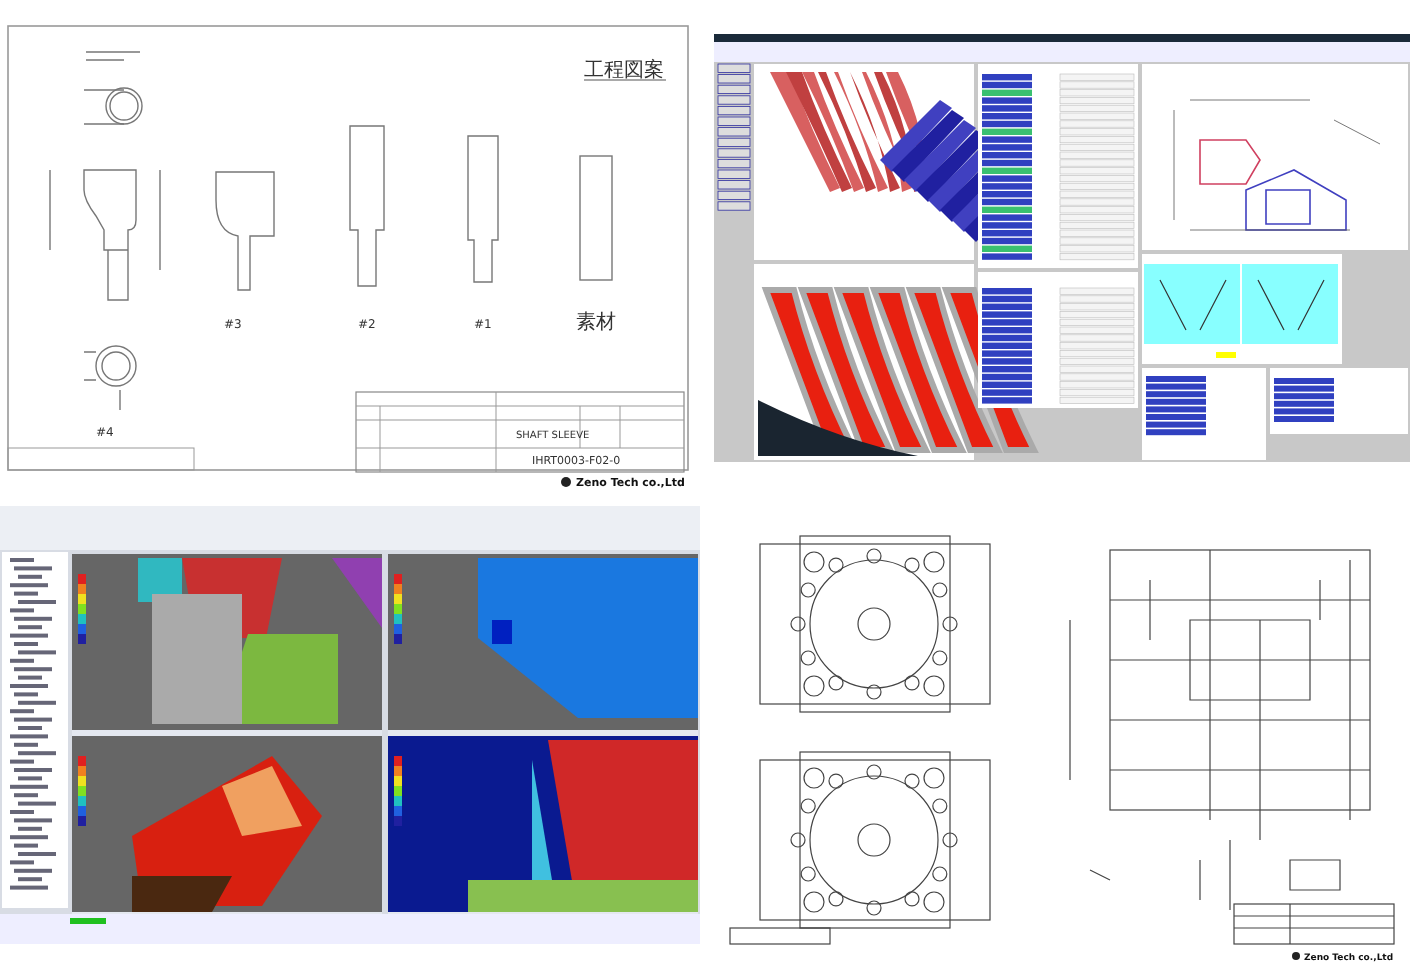 Image resolution: width=1414 pixels, height=972 pixels. I want to click on options-dialog, so click(1339, 401).